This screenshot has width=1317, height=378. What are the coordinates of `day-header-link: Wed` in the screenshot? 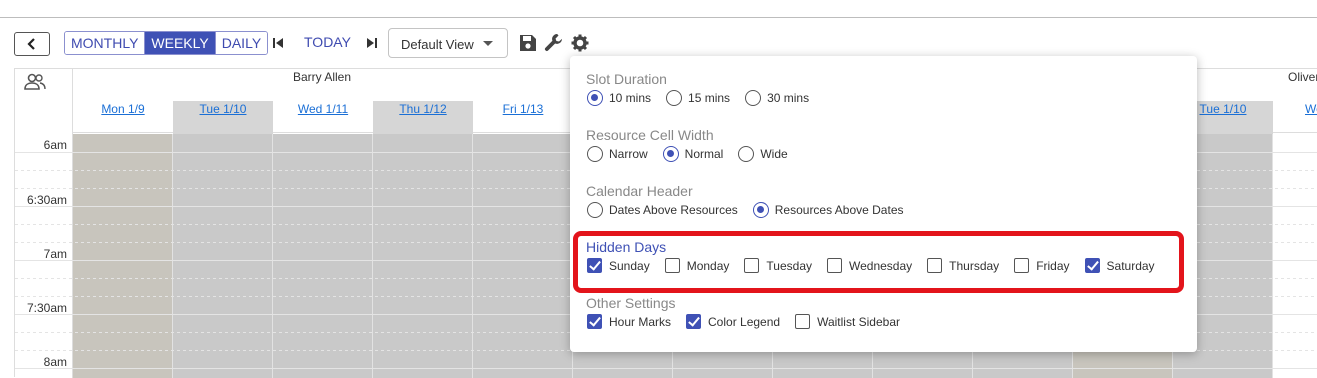 It's located at (1311, 109).